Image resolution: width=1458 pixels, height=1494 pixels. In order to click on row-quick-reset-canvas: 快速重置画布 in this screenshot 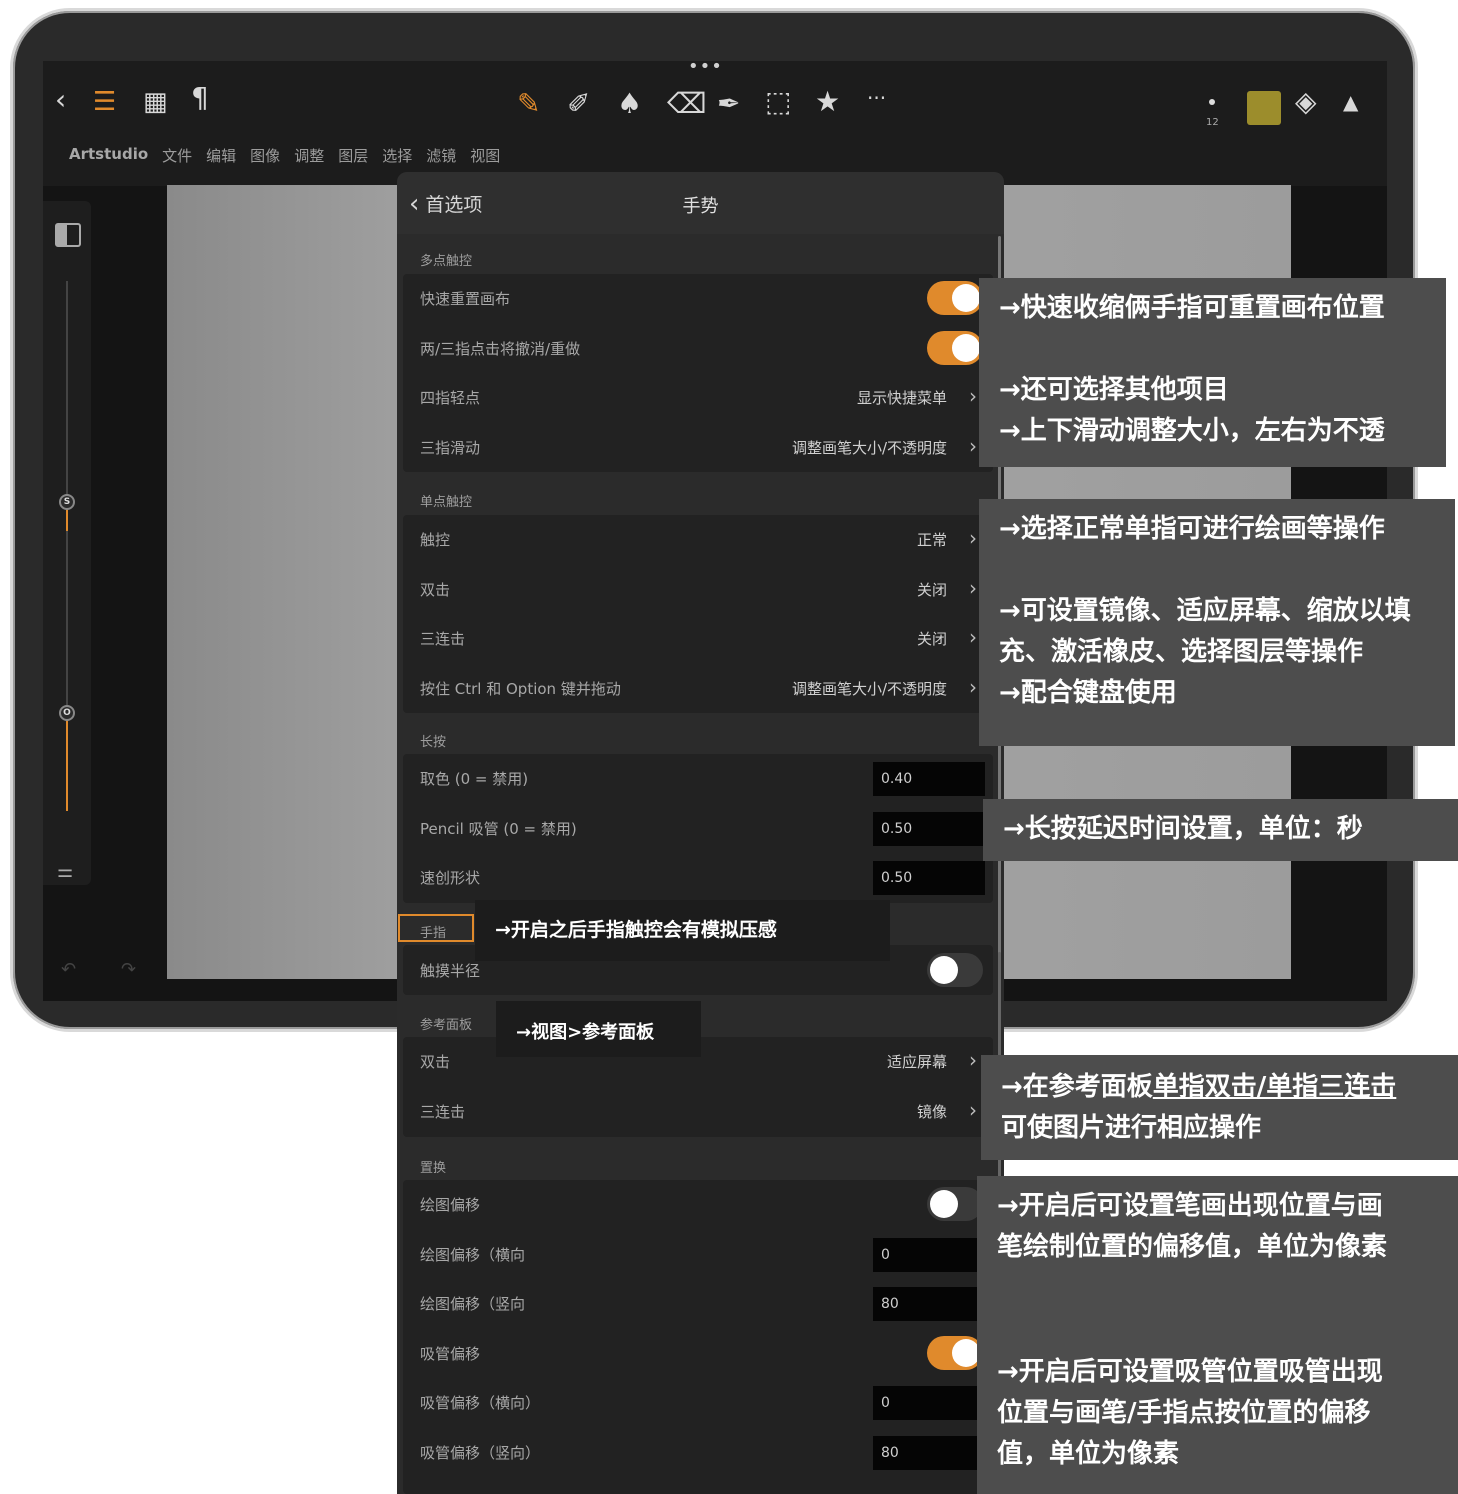, I will do `click(698, 299)`.